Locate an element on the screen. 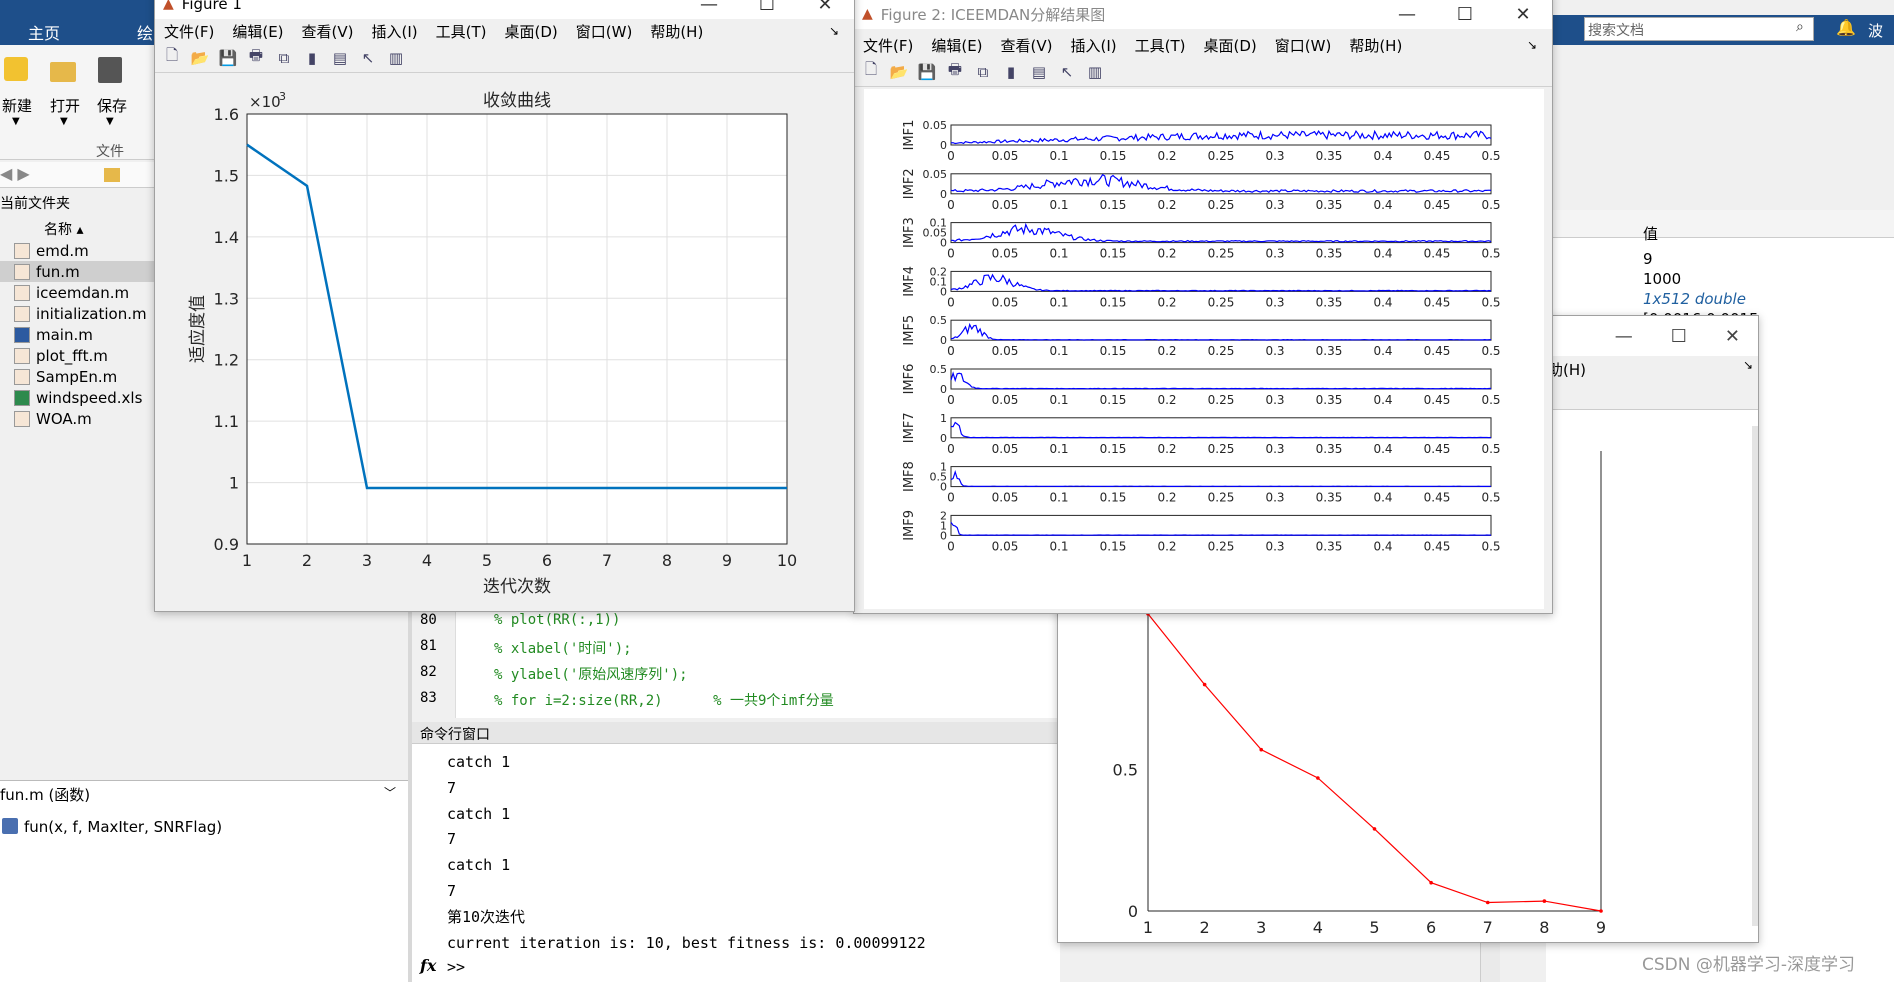 This screenshot has height=982, width=1894. x-tick-label: 0.45 is located at coordinates (1437, 302).